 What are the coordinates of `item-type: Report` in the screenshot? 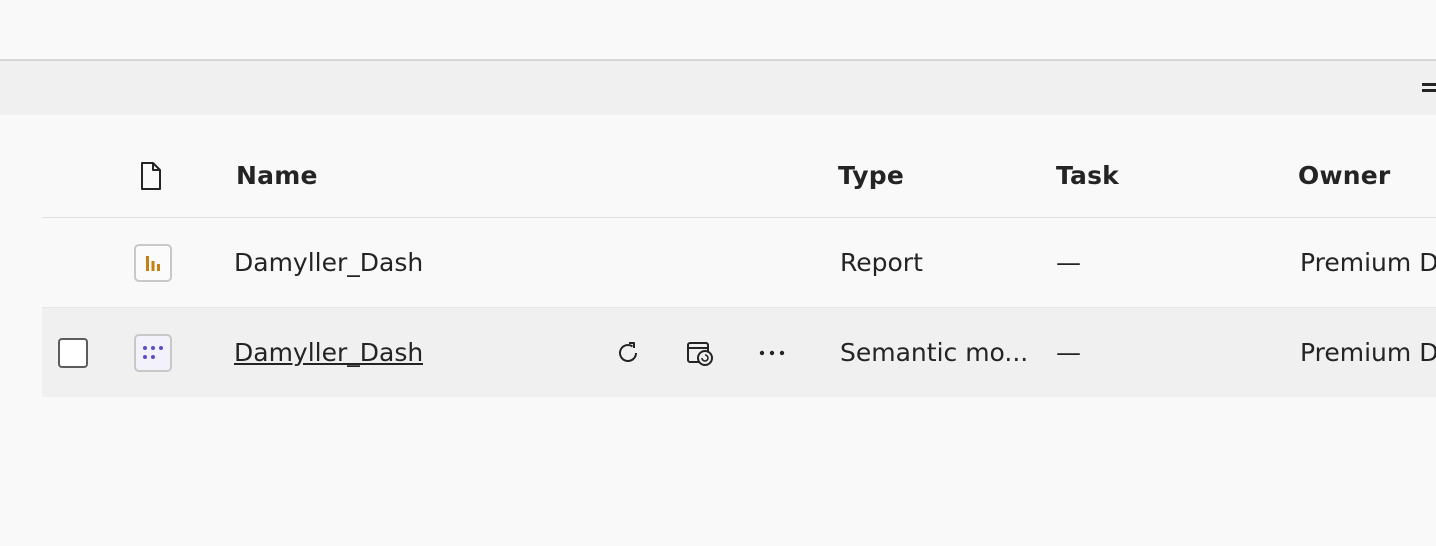 It's located at (881, 262).